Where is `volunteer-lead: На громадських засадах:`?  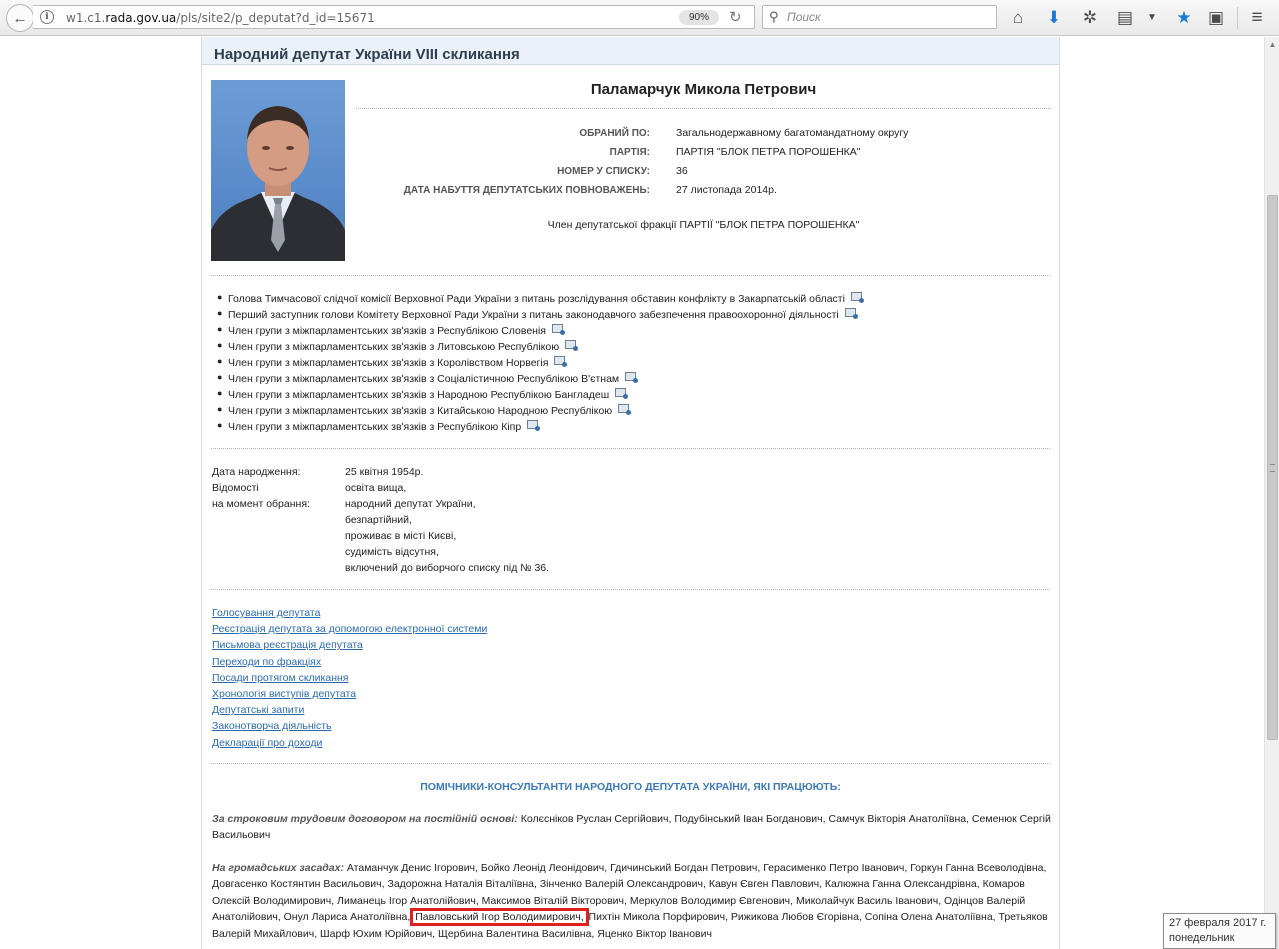 volunteer-lead: На громадських засадах: is located at coordinates (278, 868).